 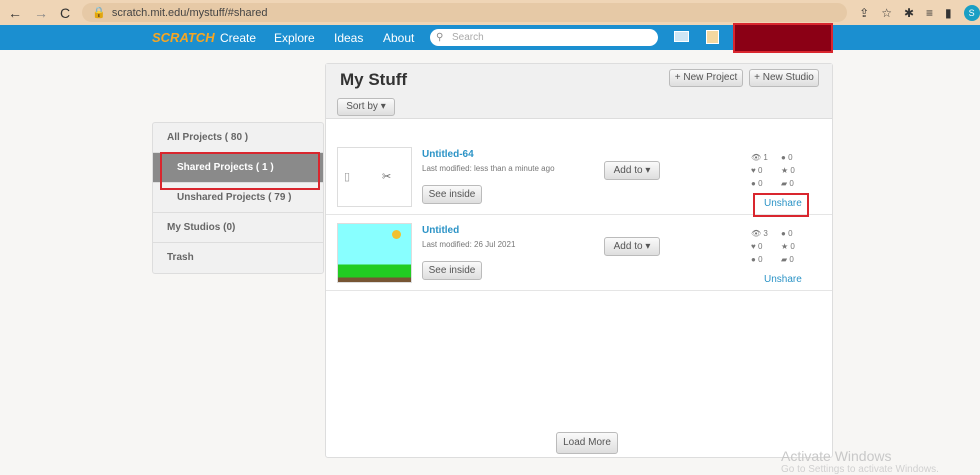 What do you see at coordinates (440, 37) in the screenshot?
I see `search-icon: ⚲` at bounding box center [440, 37].